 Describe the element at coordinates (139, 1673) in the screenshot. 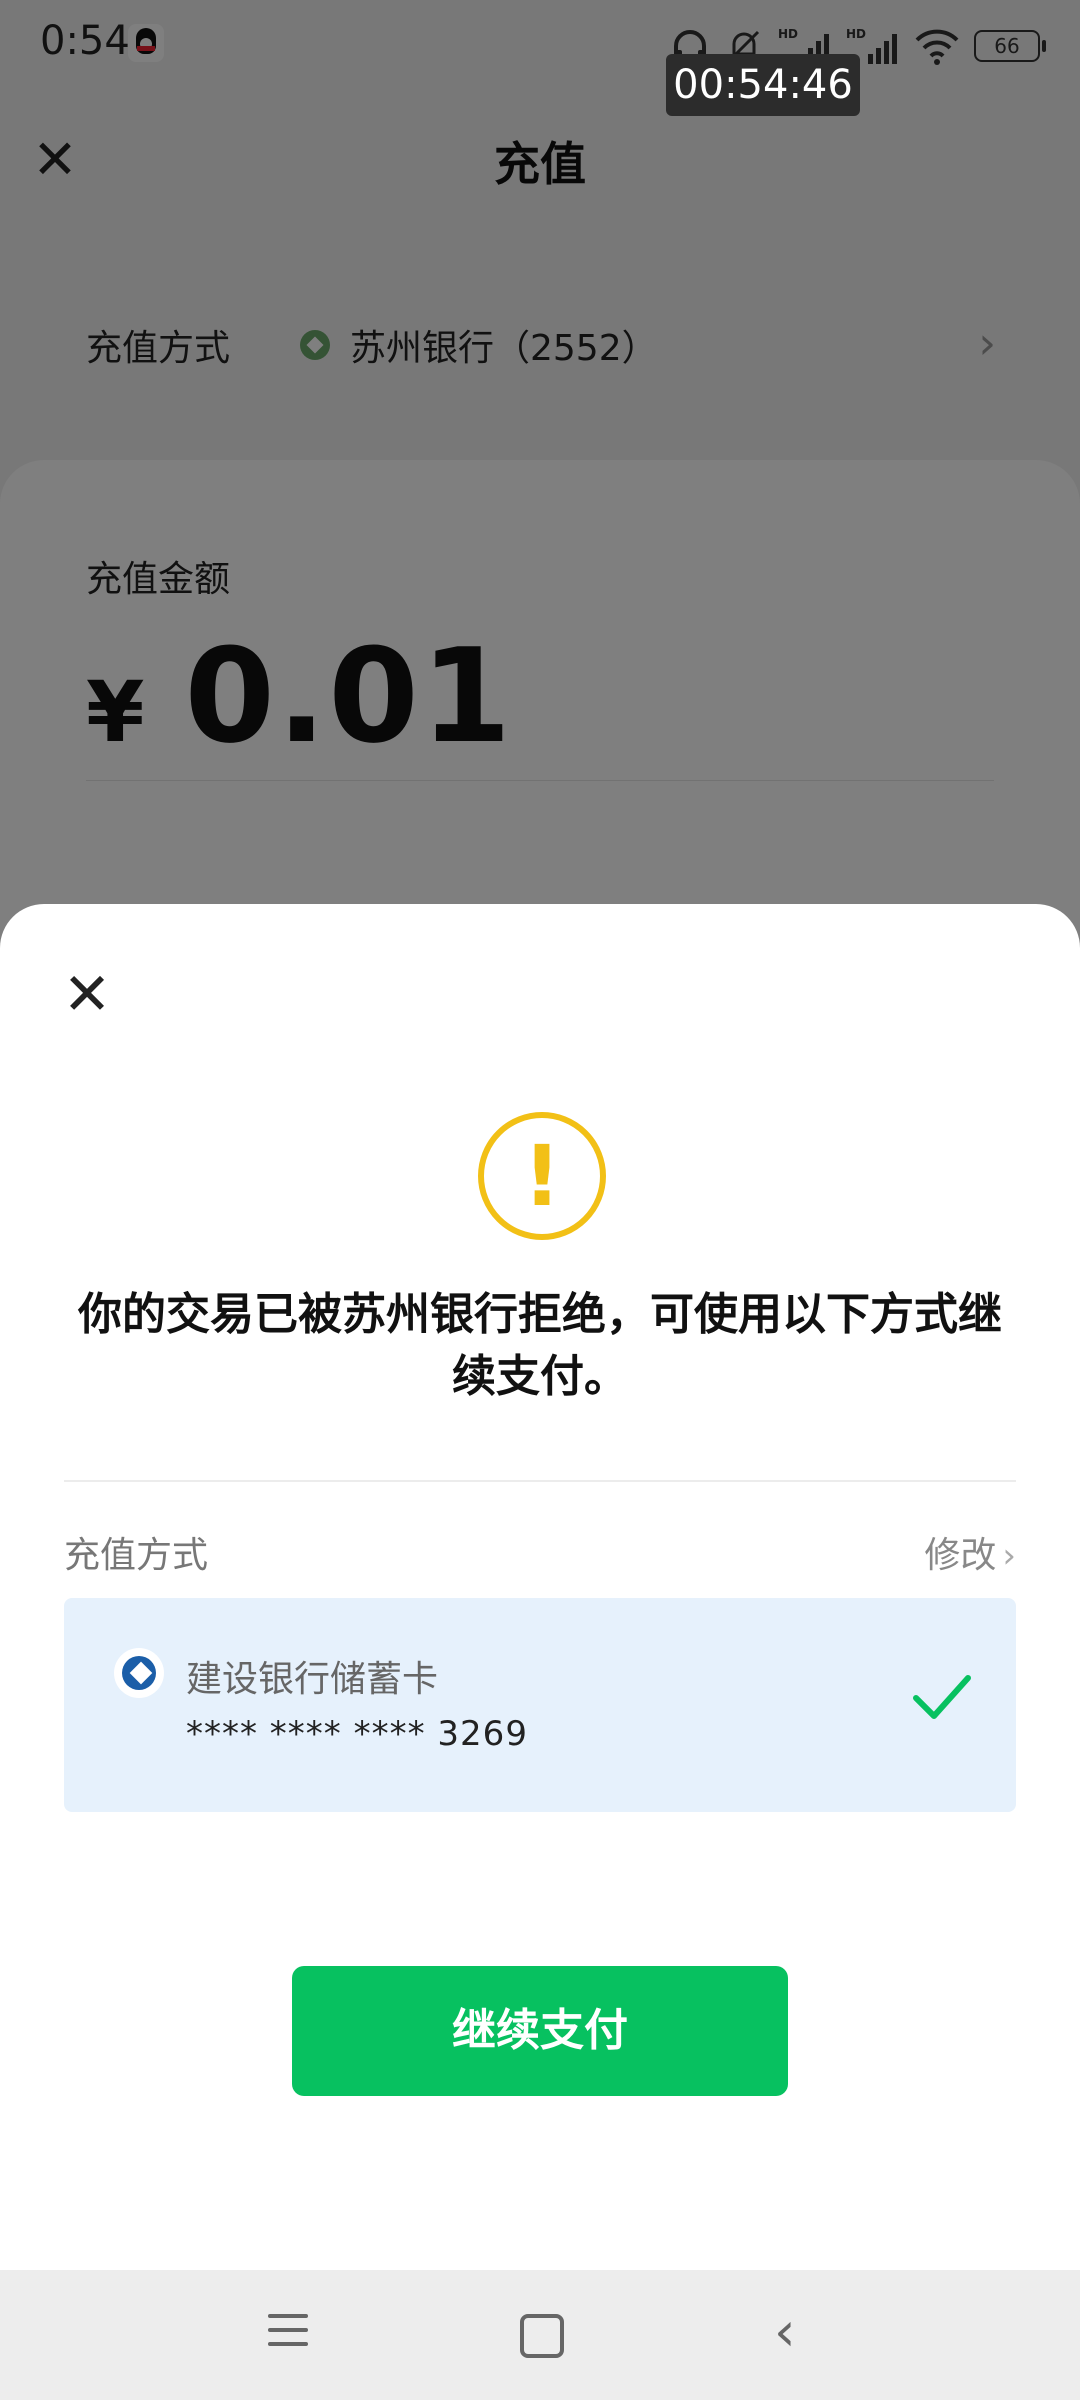

I see `ccb-bank-icon` at that location.